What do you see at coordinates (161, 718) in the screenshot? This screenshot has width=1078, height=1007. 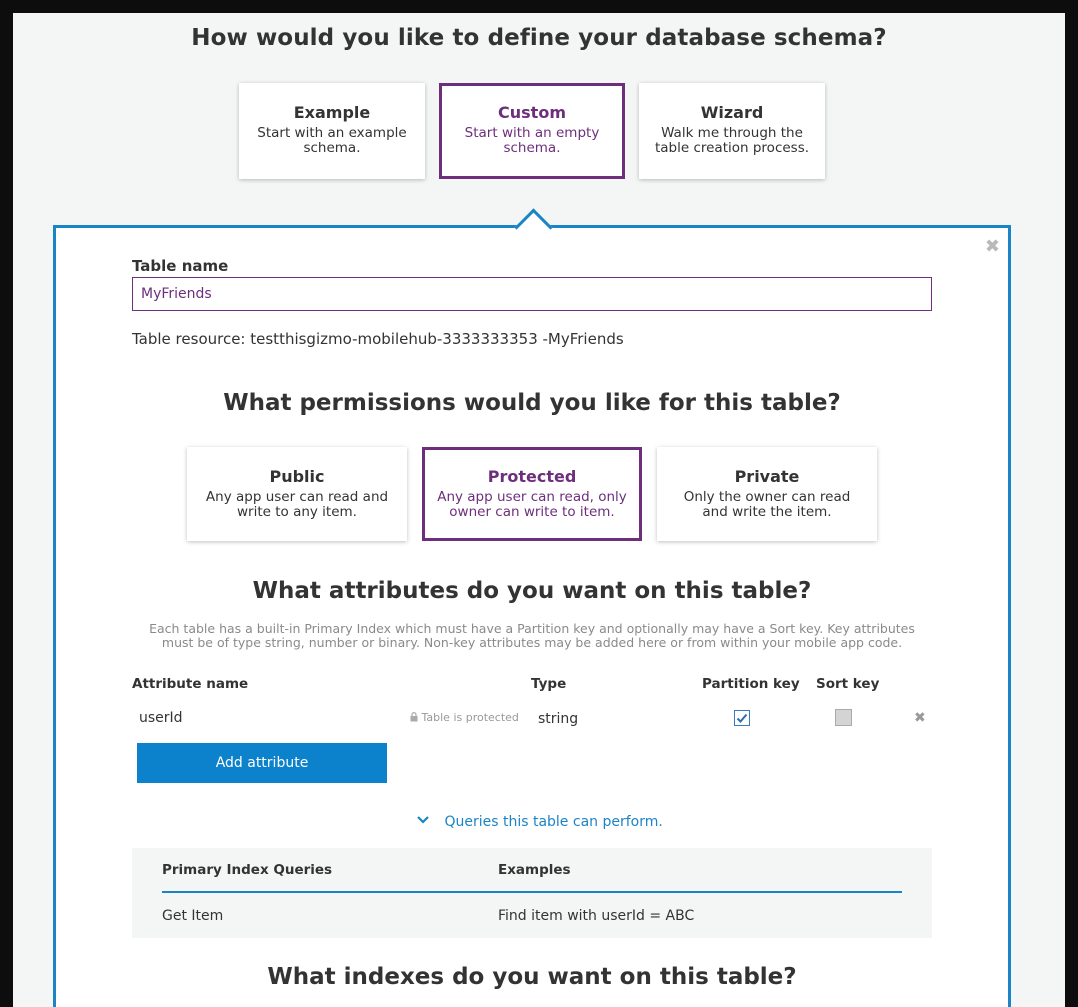 I see `attribute-name-cell: userId` at bounding box center [161, 718].